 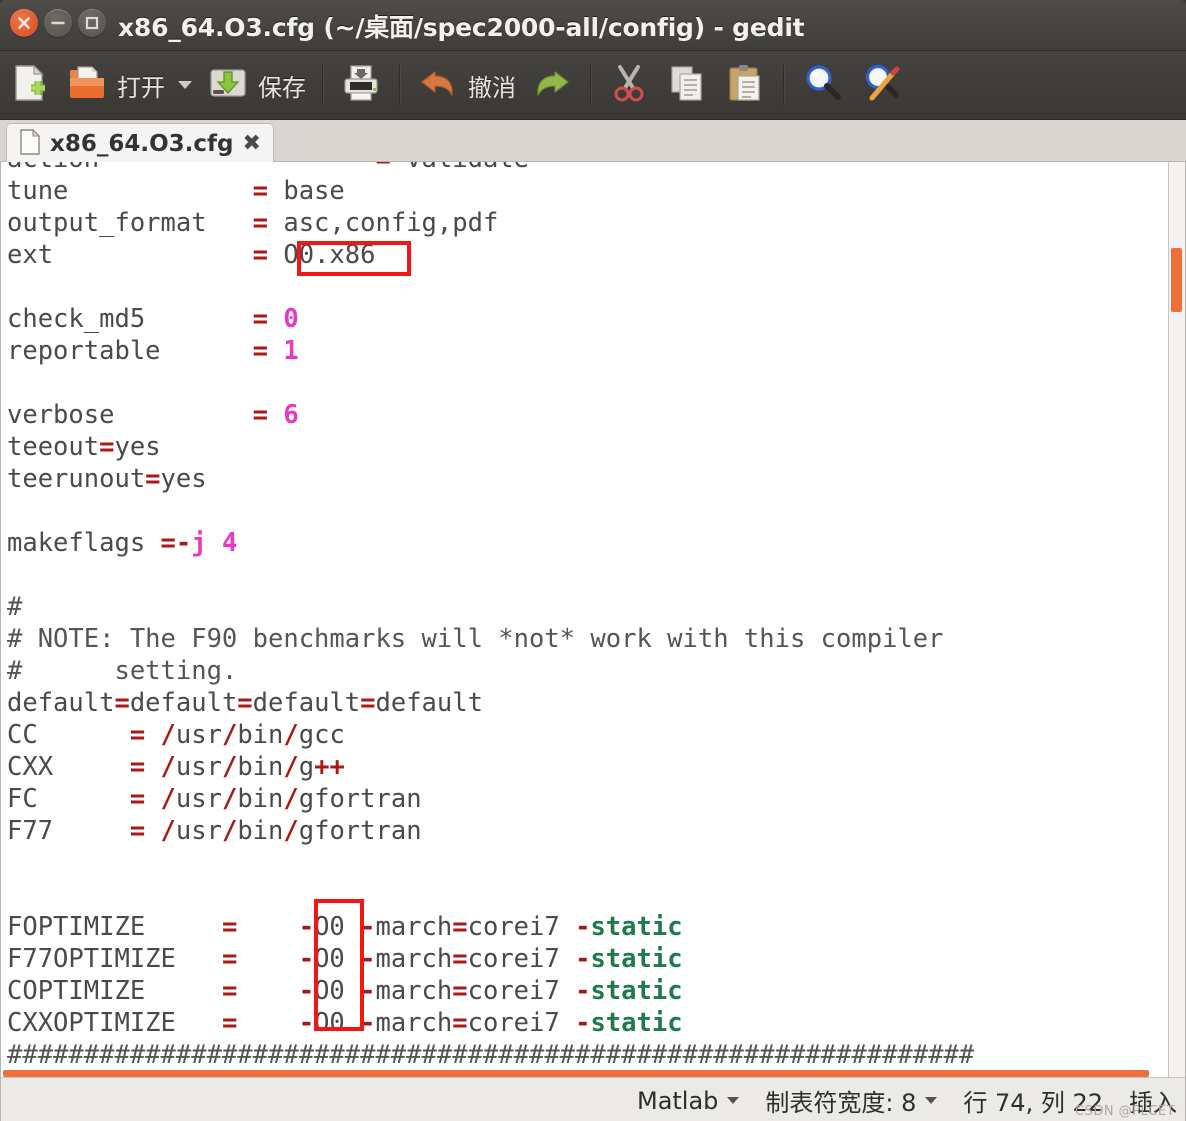 I want to click on tab-strip: x86_64.O3.cfg ✖, so click(x=593, y=141).